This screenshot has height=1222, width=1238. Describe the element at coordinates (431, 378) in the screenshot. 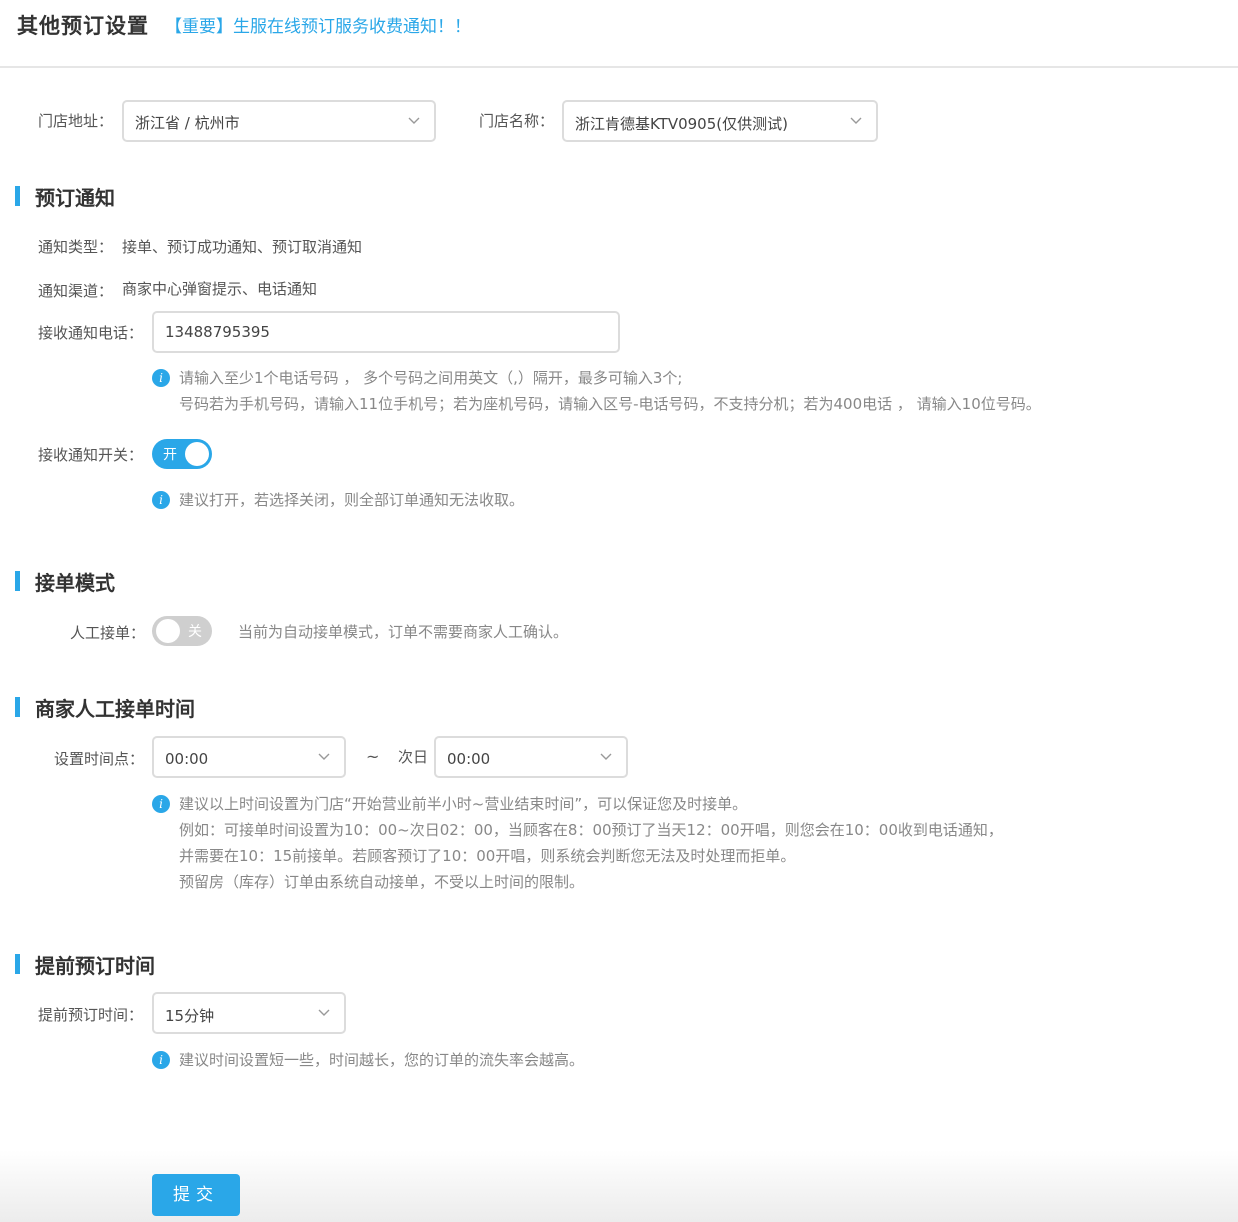

I see `phone-tip-line: 请输入至少1个电话号码 ， 多个号码之间用英文（,）隔开，最多可输入3个;` at that location.